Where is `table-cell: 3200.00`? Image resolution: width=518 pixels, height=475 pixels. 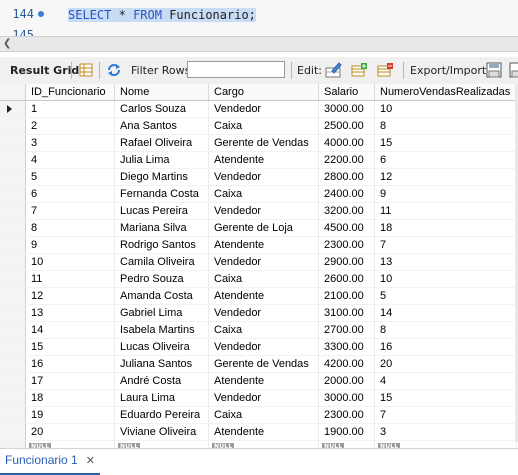
table-cell: 3200.00 is located at coordinates (346, 211).